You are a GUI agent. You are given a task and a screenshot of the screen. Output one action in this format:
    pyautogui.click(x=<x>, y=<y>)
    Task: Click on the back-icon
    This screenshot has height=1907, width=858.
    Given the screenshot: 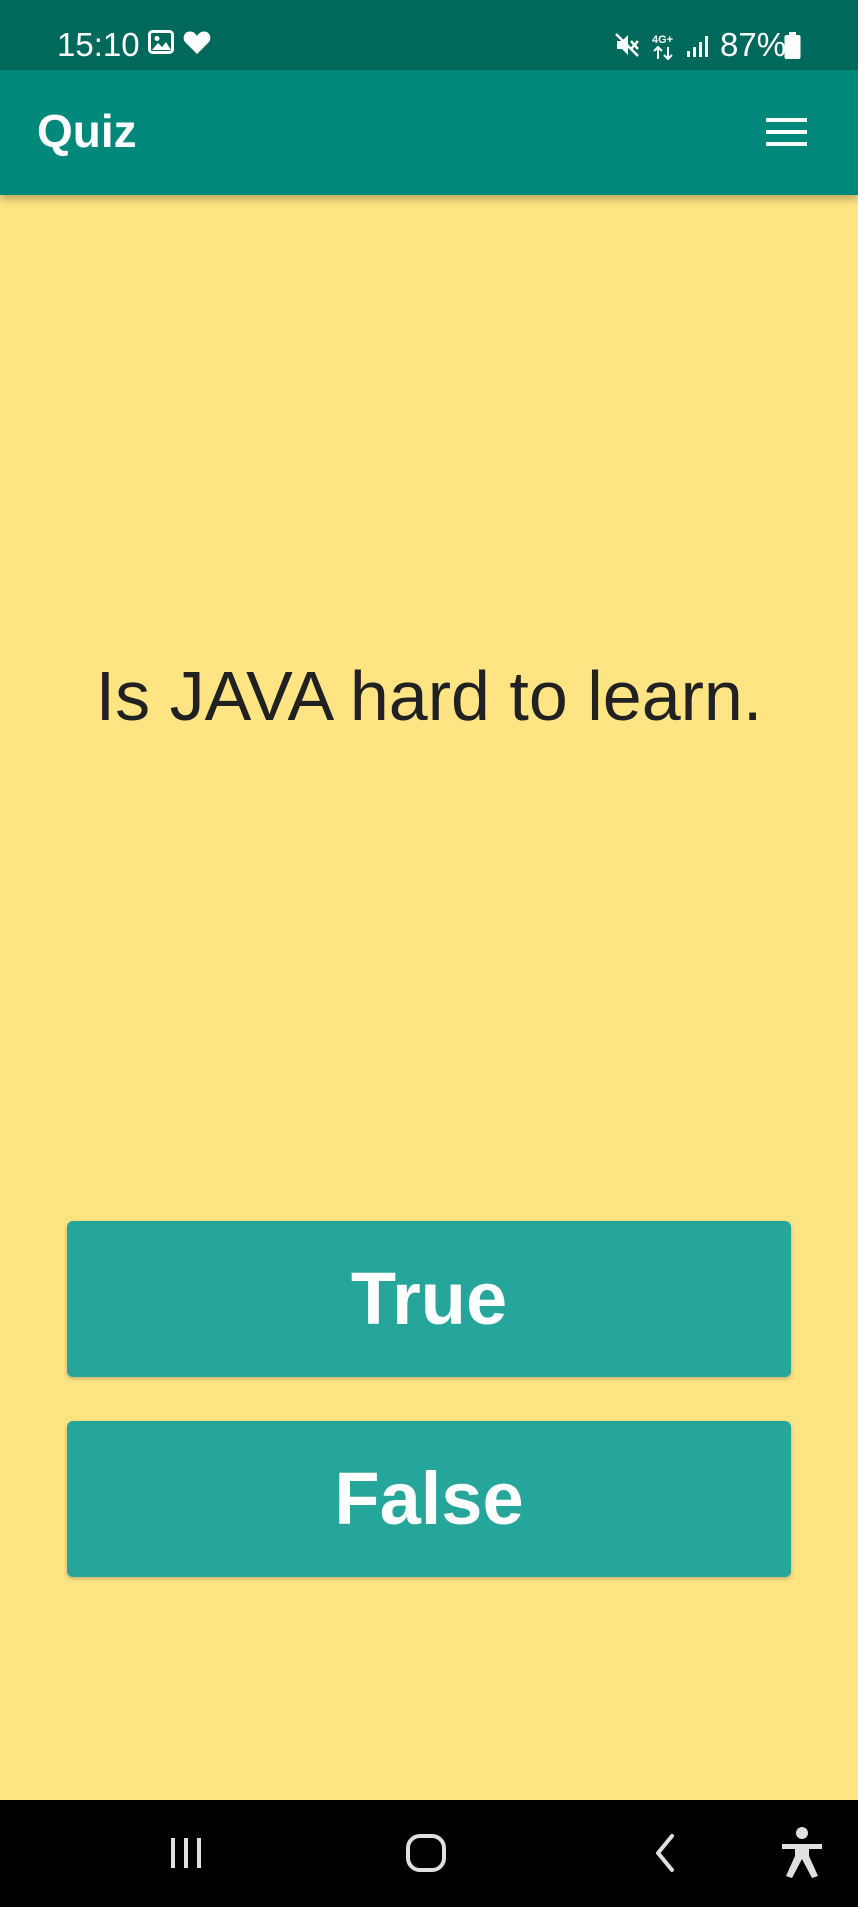 What is the action you would take?
    pyautogui.click(x=665, y=1853)
    